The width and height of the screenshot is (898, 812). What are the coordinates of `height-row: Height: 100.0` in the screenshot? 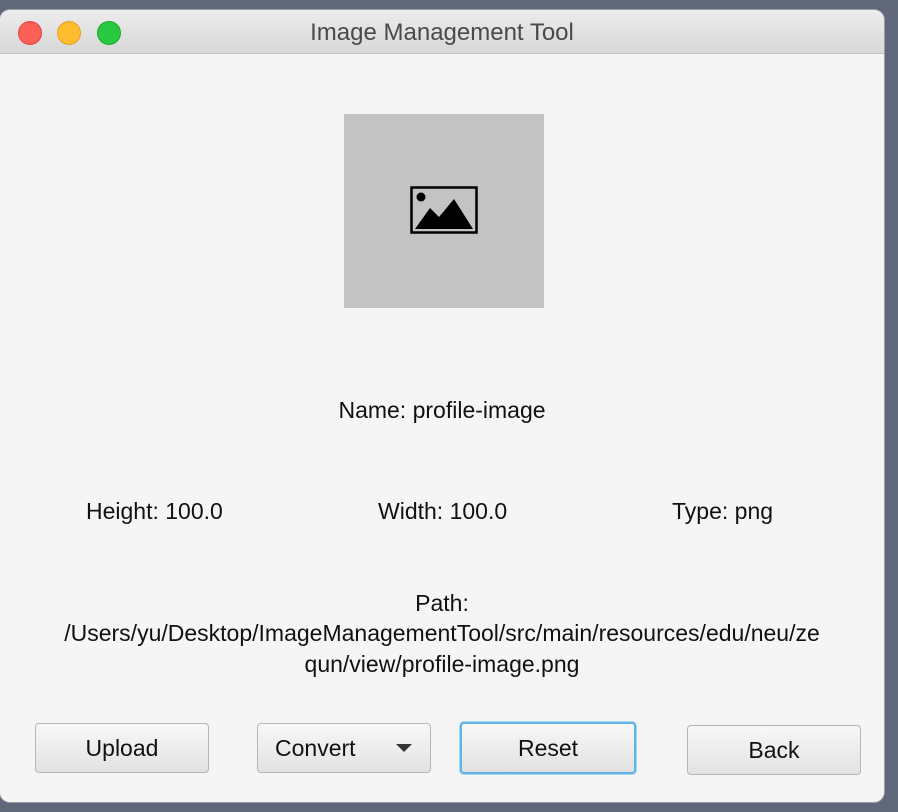 It's located at (154, 511).